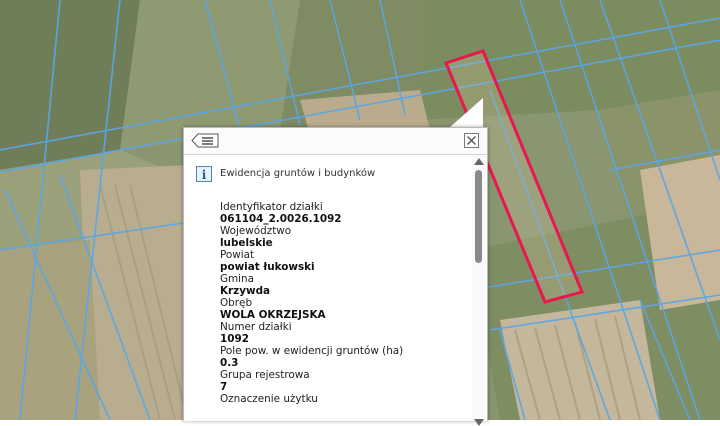 Image resolution: width=720 pixels, height=426 pixels. I want to click on layer-title: Ewidencja gruntów i budynków, so click(298, 173).